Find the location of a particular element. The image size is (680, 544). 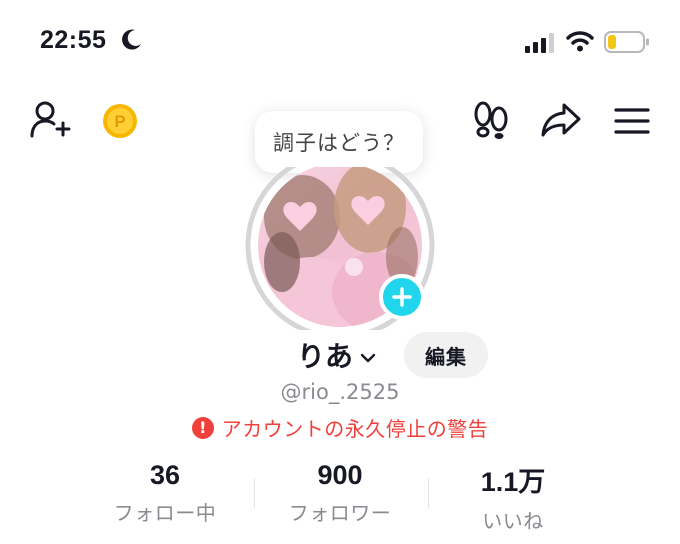

account-warning: ! アカウントの永久停止の警告 is located at coordinates (340, 427).